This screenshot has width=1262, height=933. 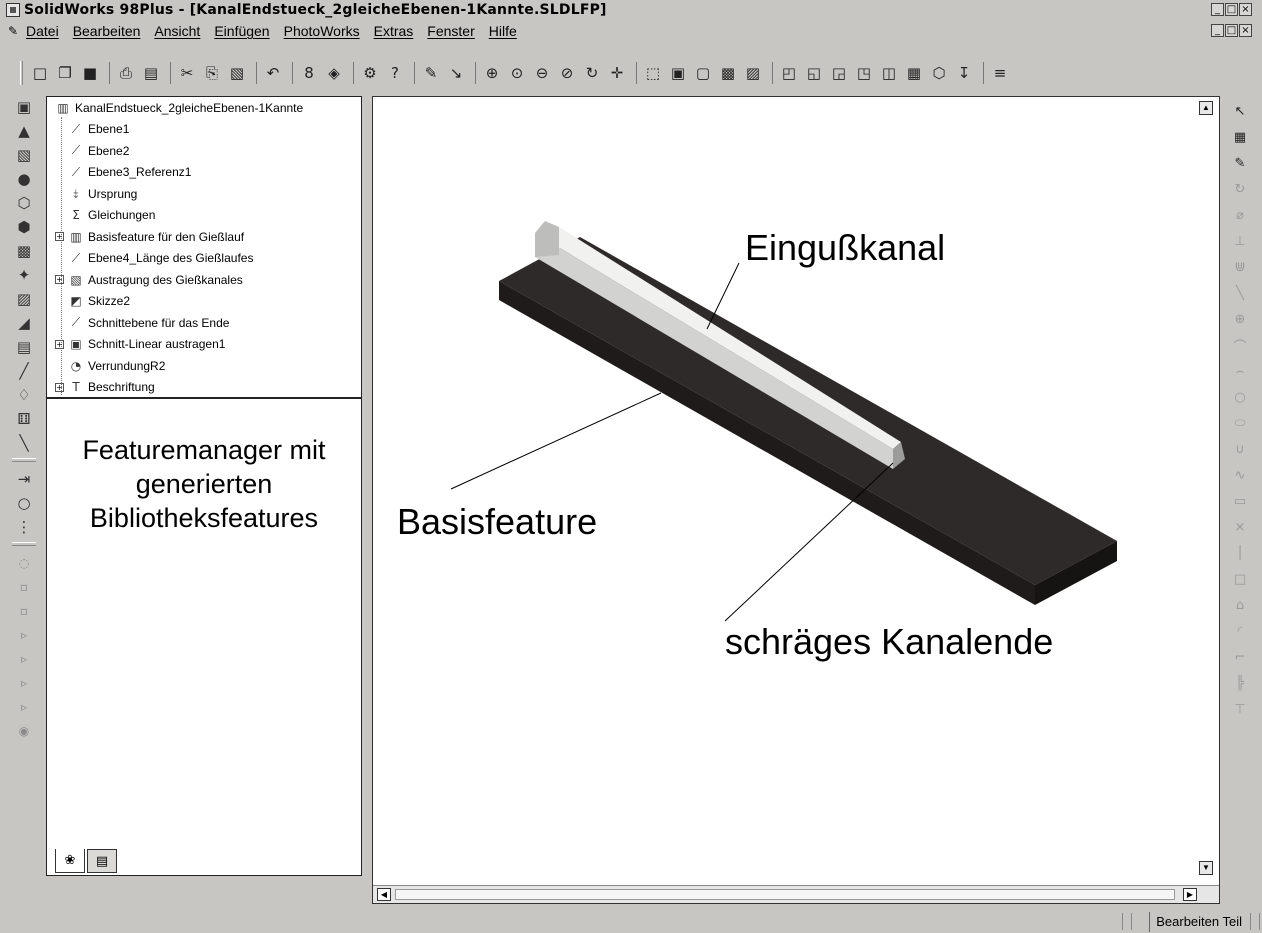 What do you see at coordinates (177, 31) in the screenshot?
I see `menu-ansicht: Ansicht` at bounding box center [177, 31].